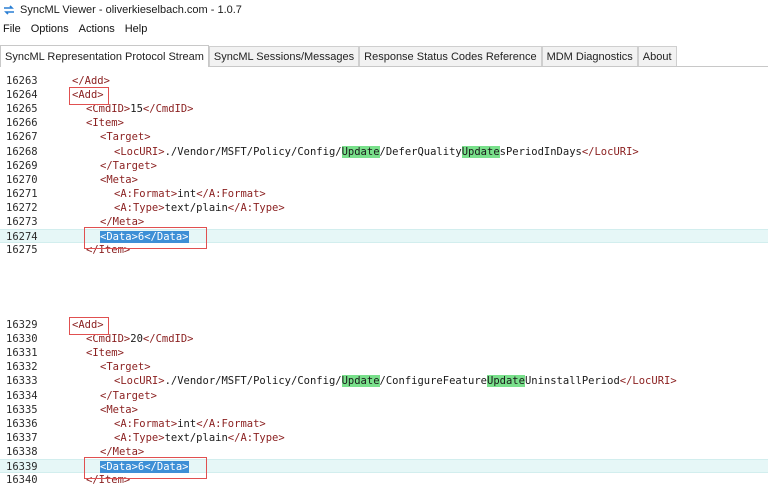 The height and width of the screenshot is (495, 768). I want to click on code-line: 16271 <A:Format>int</A:Format>, so click(384, 194).